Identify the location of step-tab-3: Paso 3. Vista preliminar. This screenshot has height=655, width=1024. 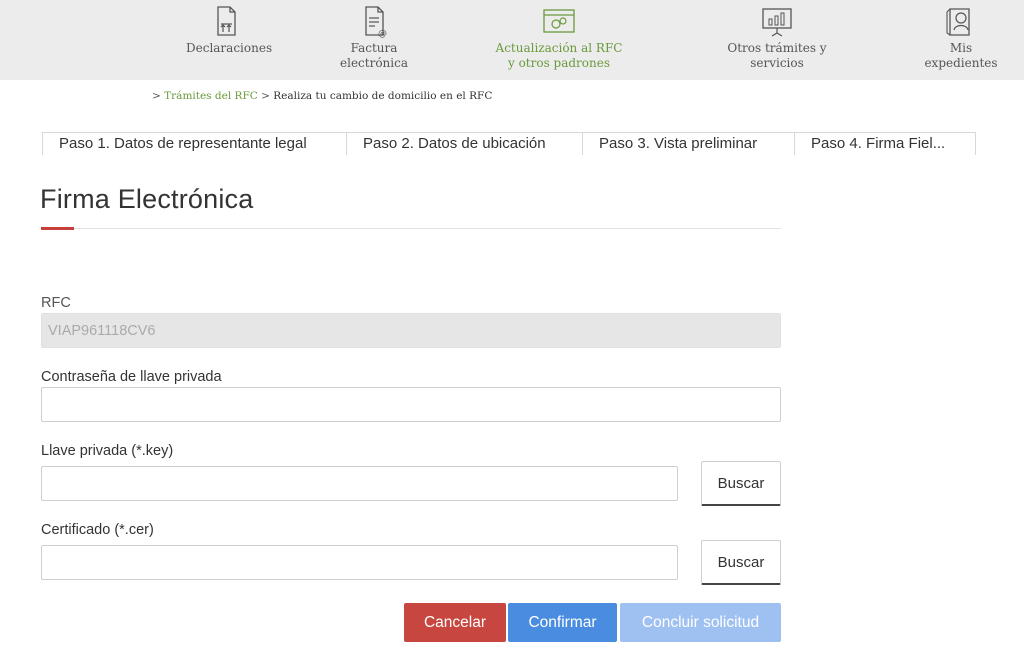
(688, 144).